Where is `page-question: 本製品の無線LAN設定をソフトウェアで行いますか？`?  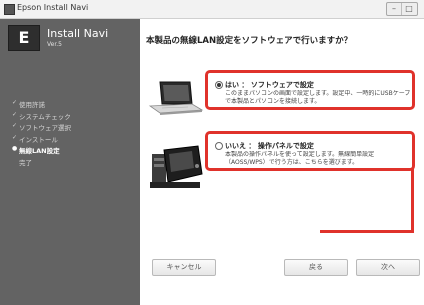 page-question: 本製品の無線LAN設定をソフトウェアで行いますか？ is located at coordinates (249, 41).